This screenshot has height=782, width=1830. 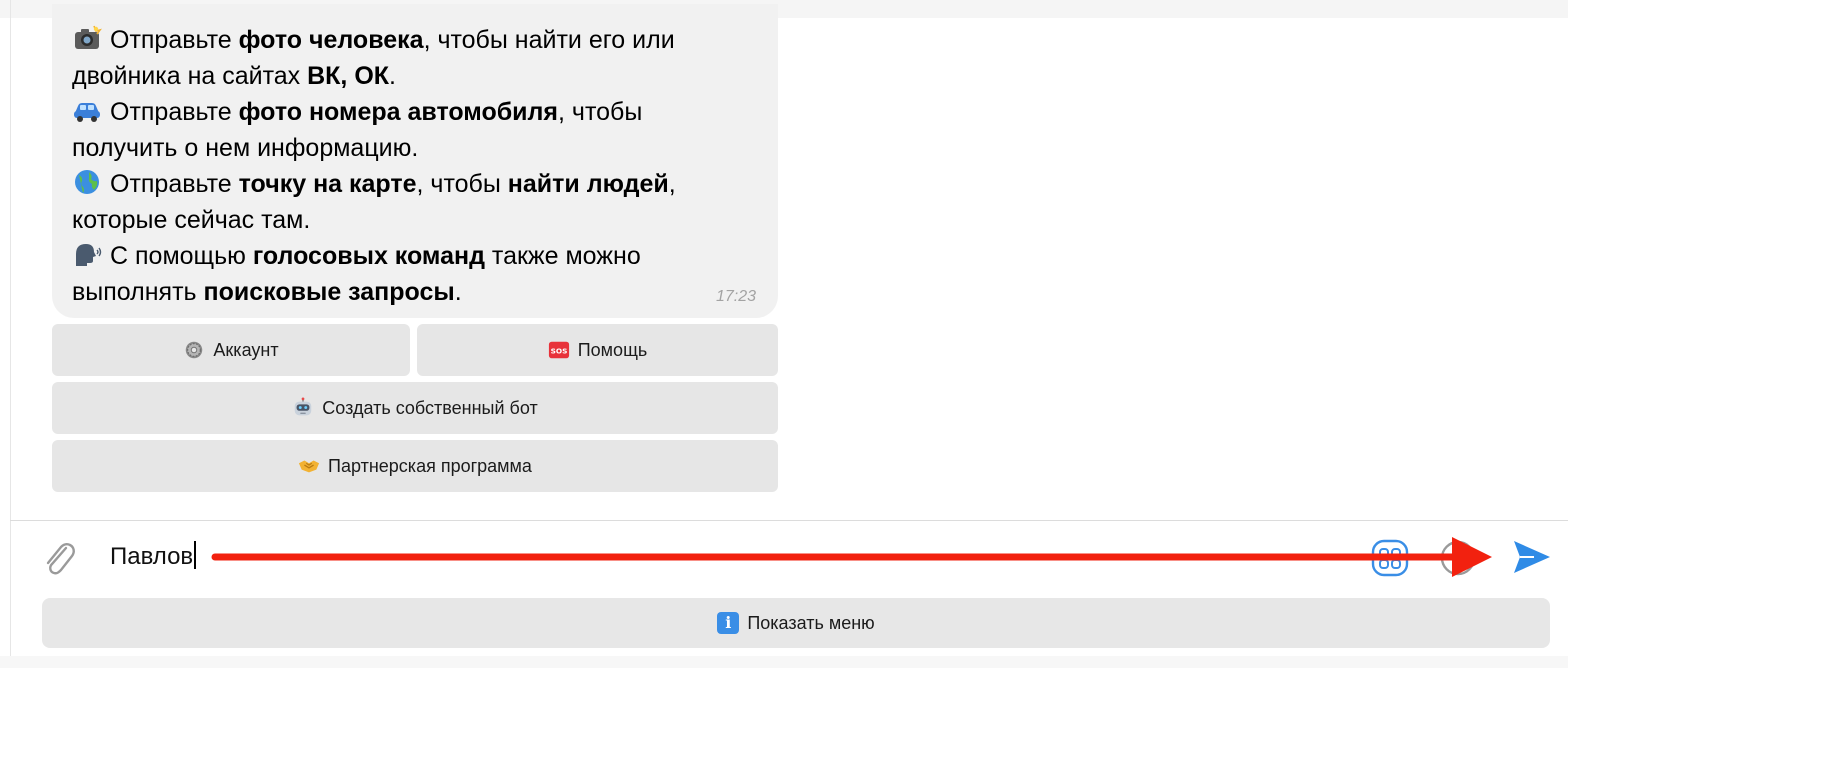 I want to click on message-text-span: ,, so click(x=672, y=184).